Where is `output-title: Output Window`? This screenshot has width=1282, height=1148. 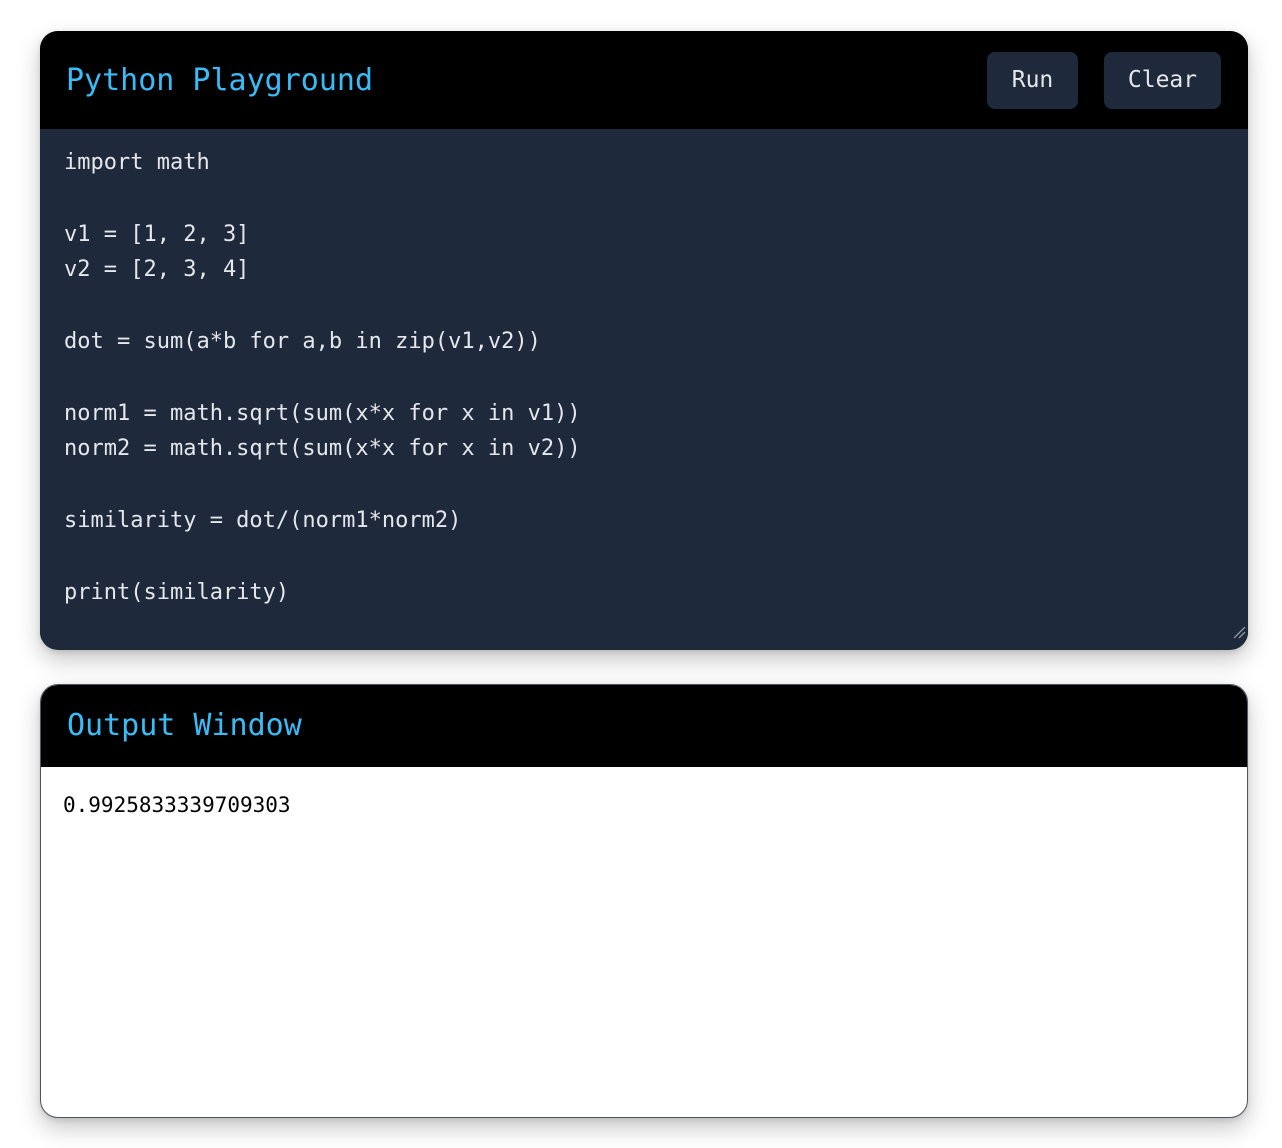
output-title: Output Window is located at coordinates (184, 725).